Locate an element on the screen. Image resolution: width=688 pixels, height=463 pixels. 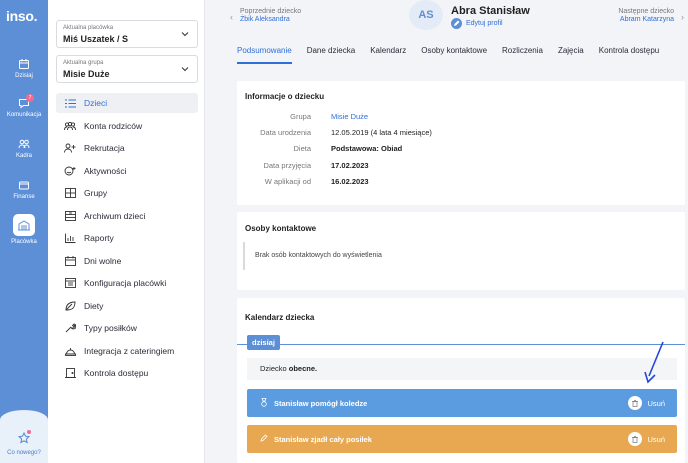
sidebar-item-label: Archiwum dzieci is located at coordinates (115, 216).